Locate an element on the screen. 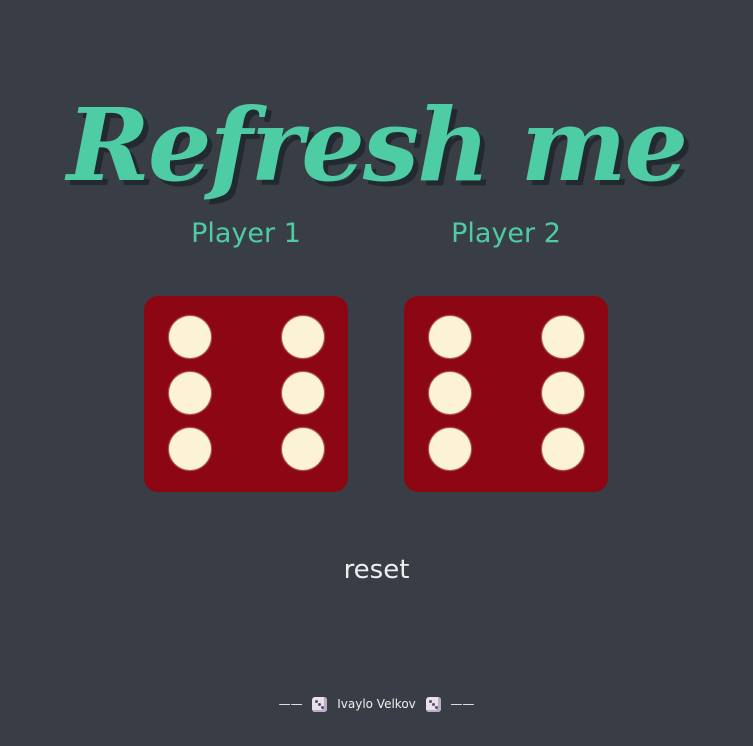 This screenshot has width=753, height=746. footer-right-dash: —— is located at coordinates (462, 704).